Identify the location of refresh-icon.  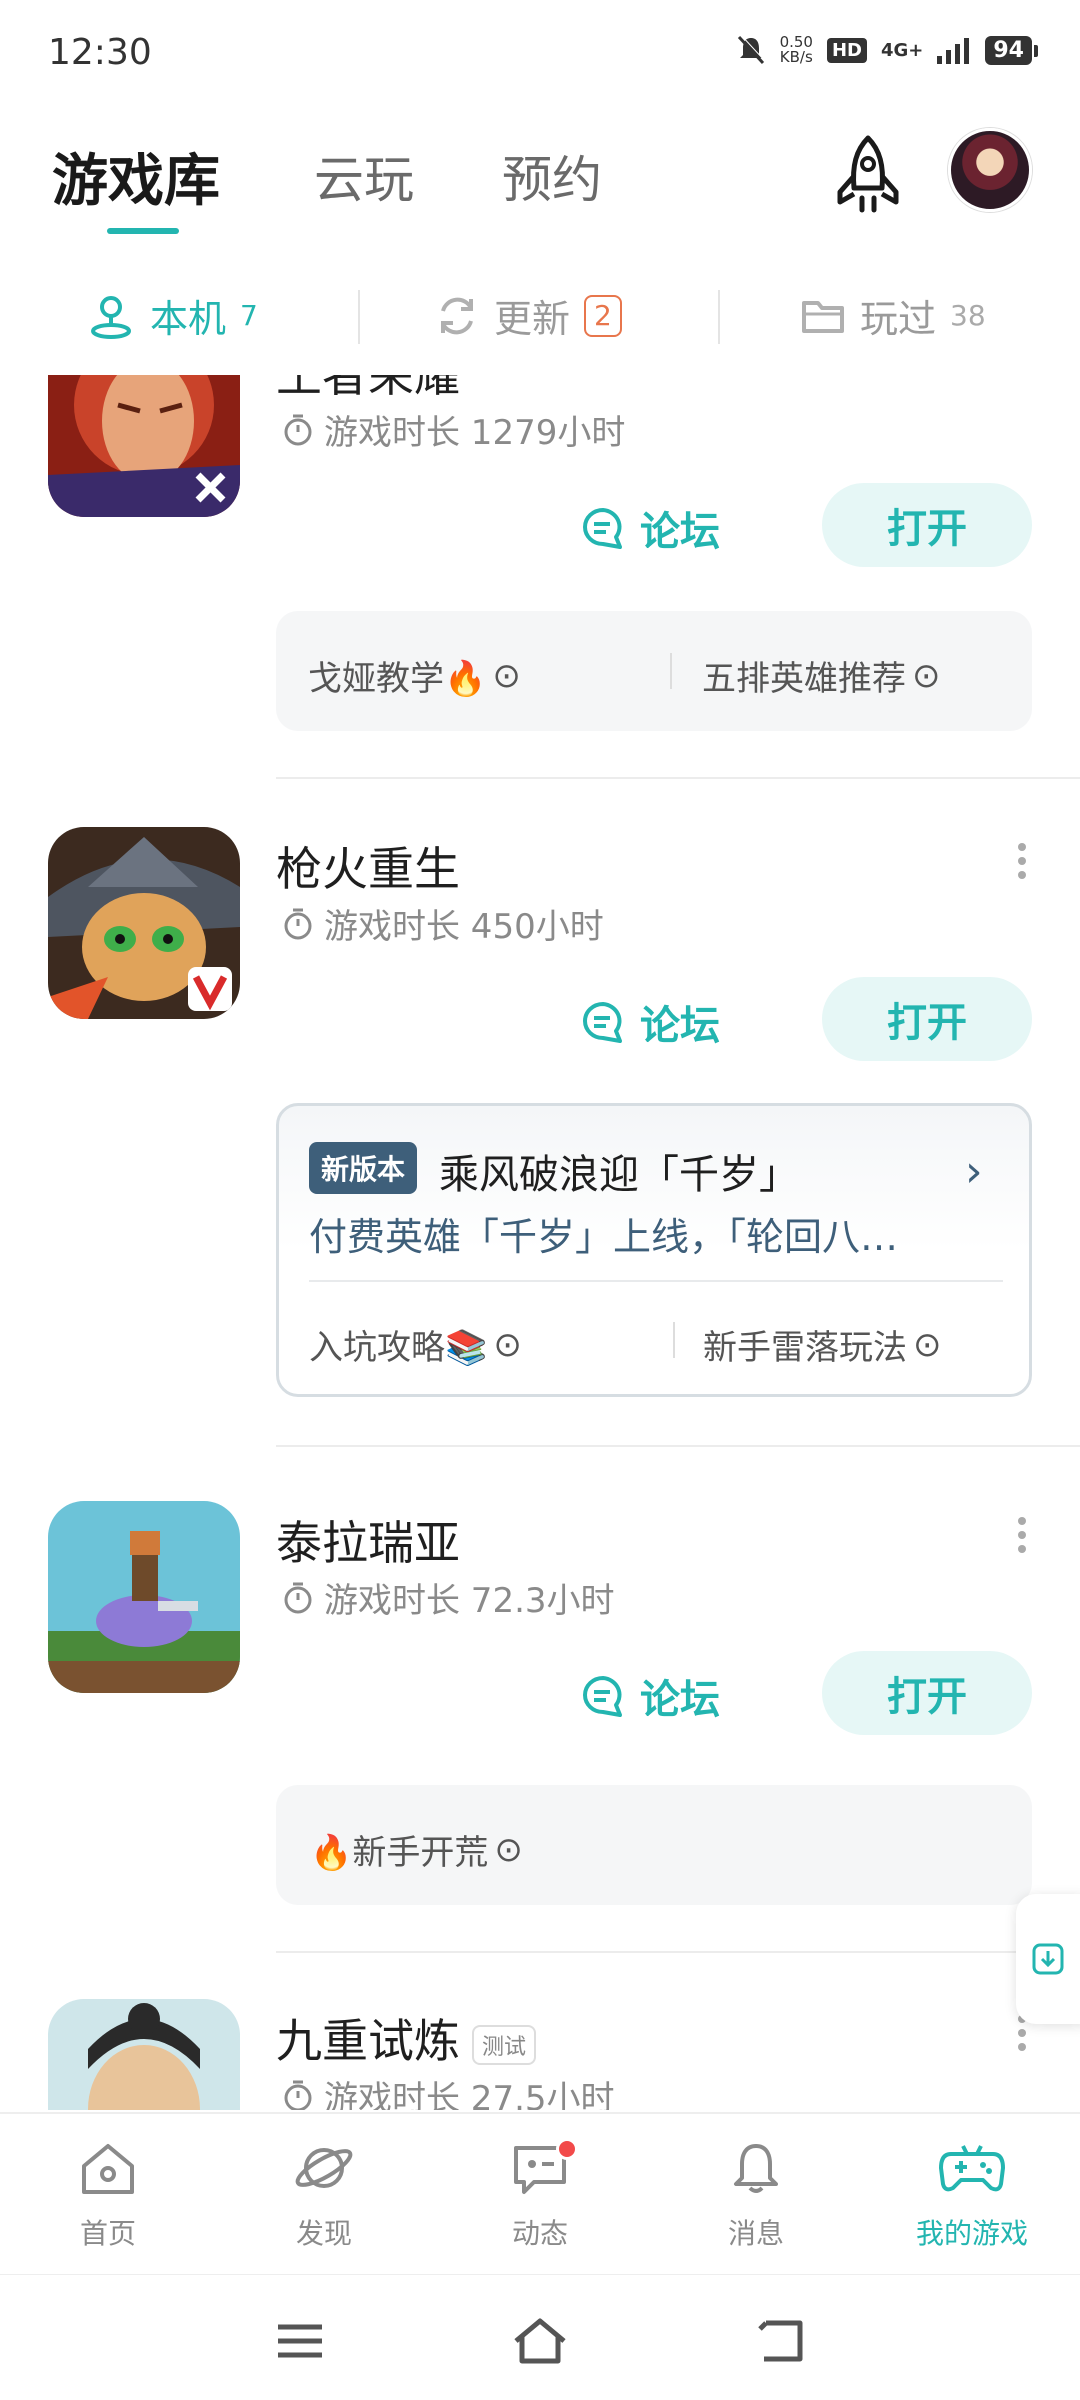
(457, 315).